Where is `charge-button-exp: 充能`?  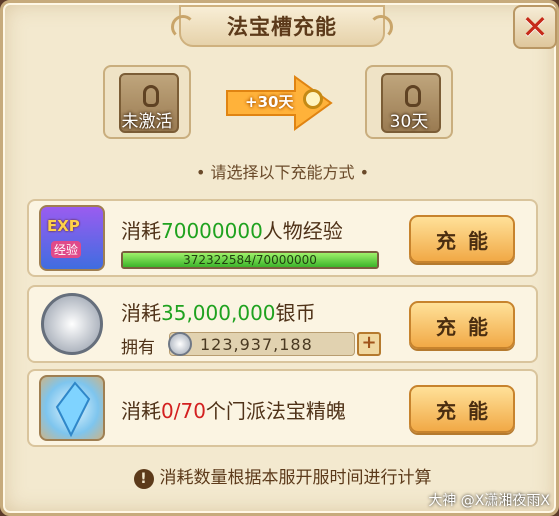 charge-button-exp: 充能 is located at coordinates (462, 239).